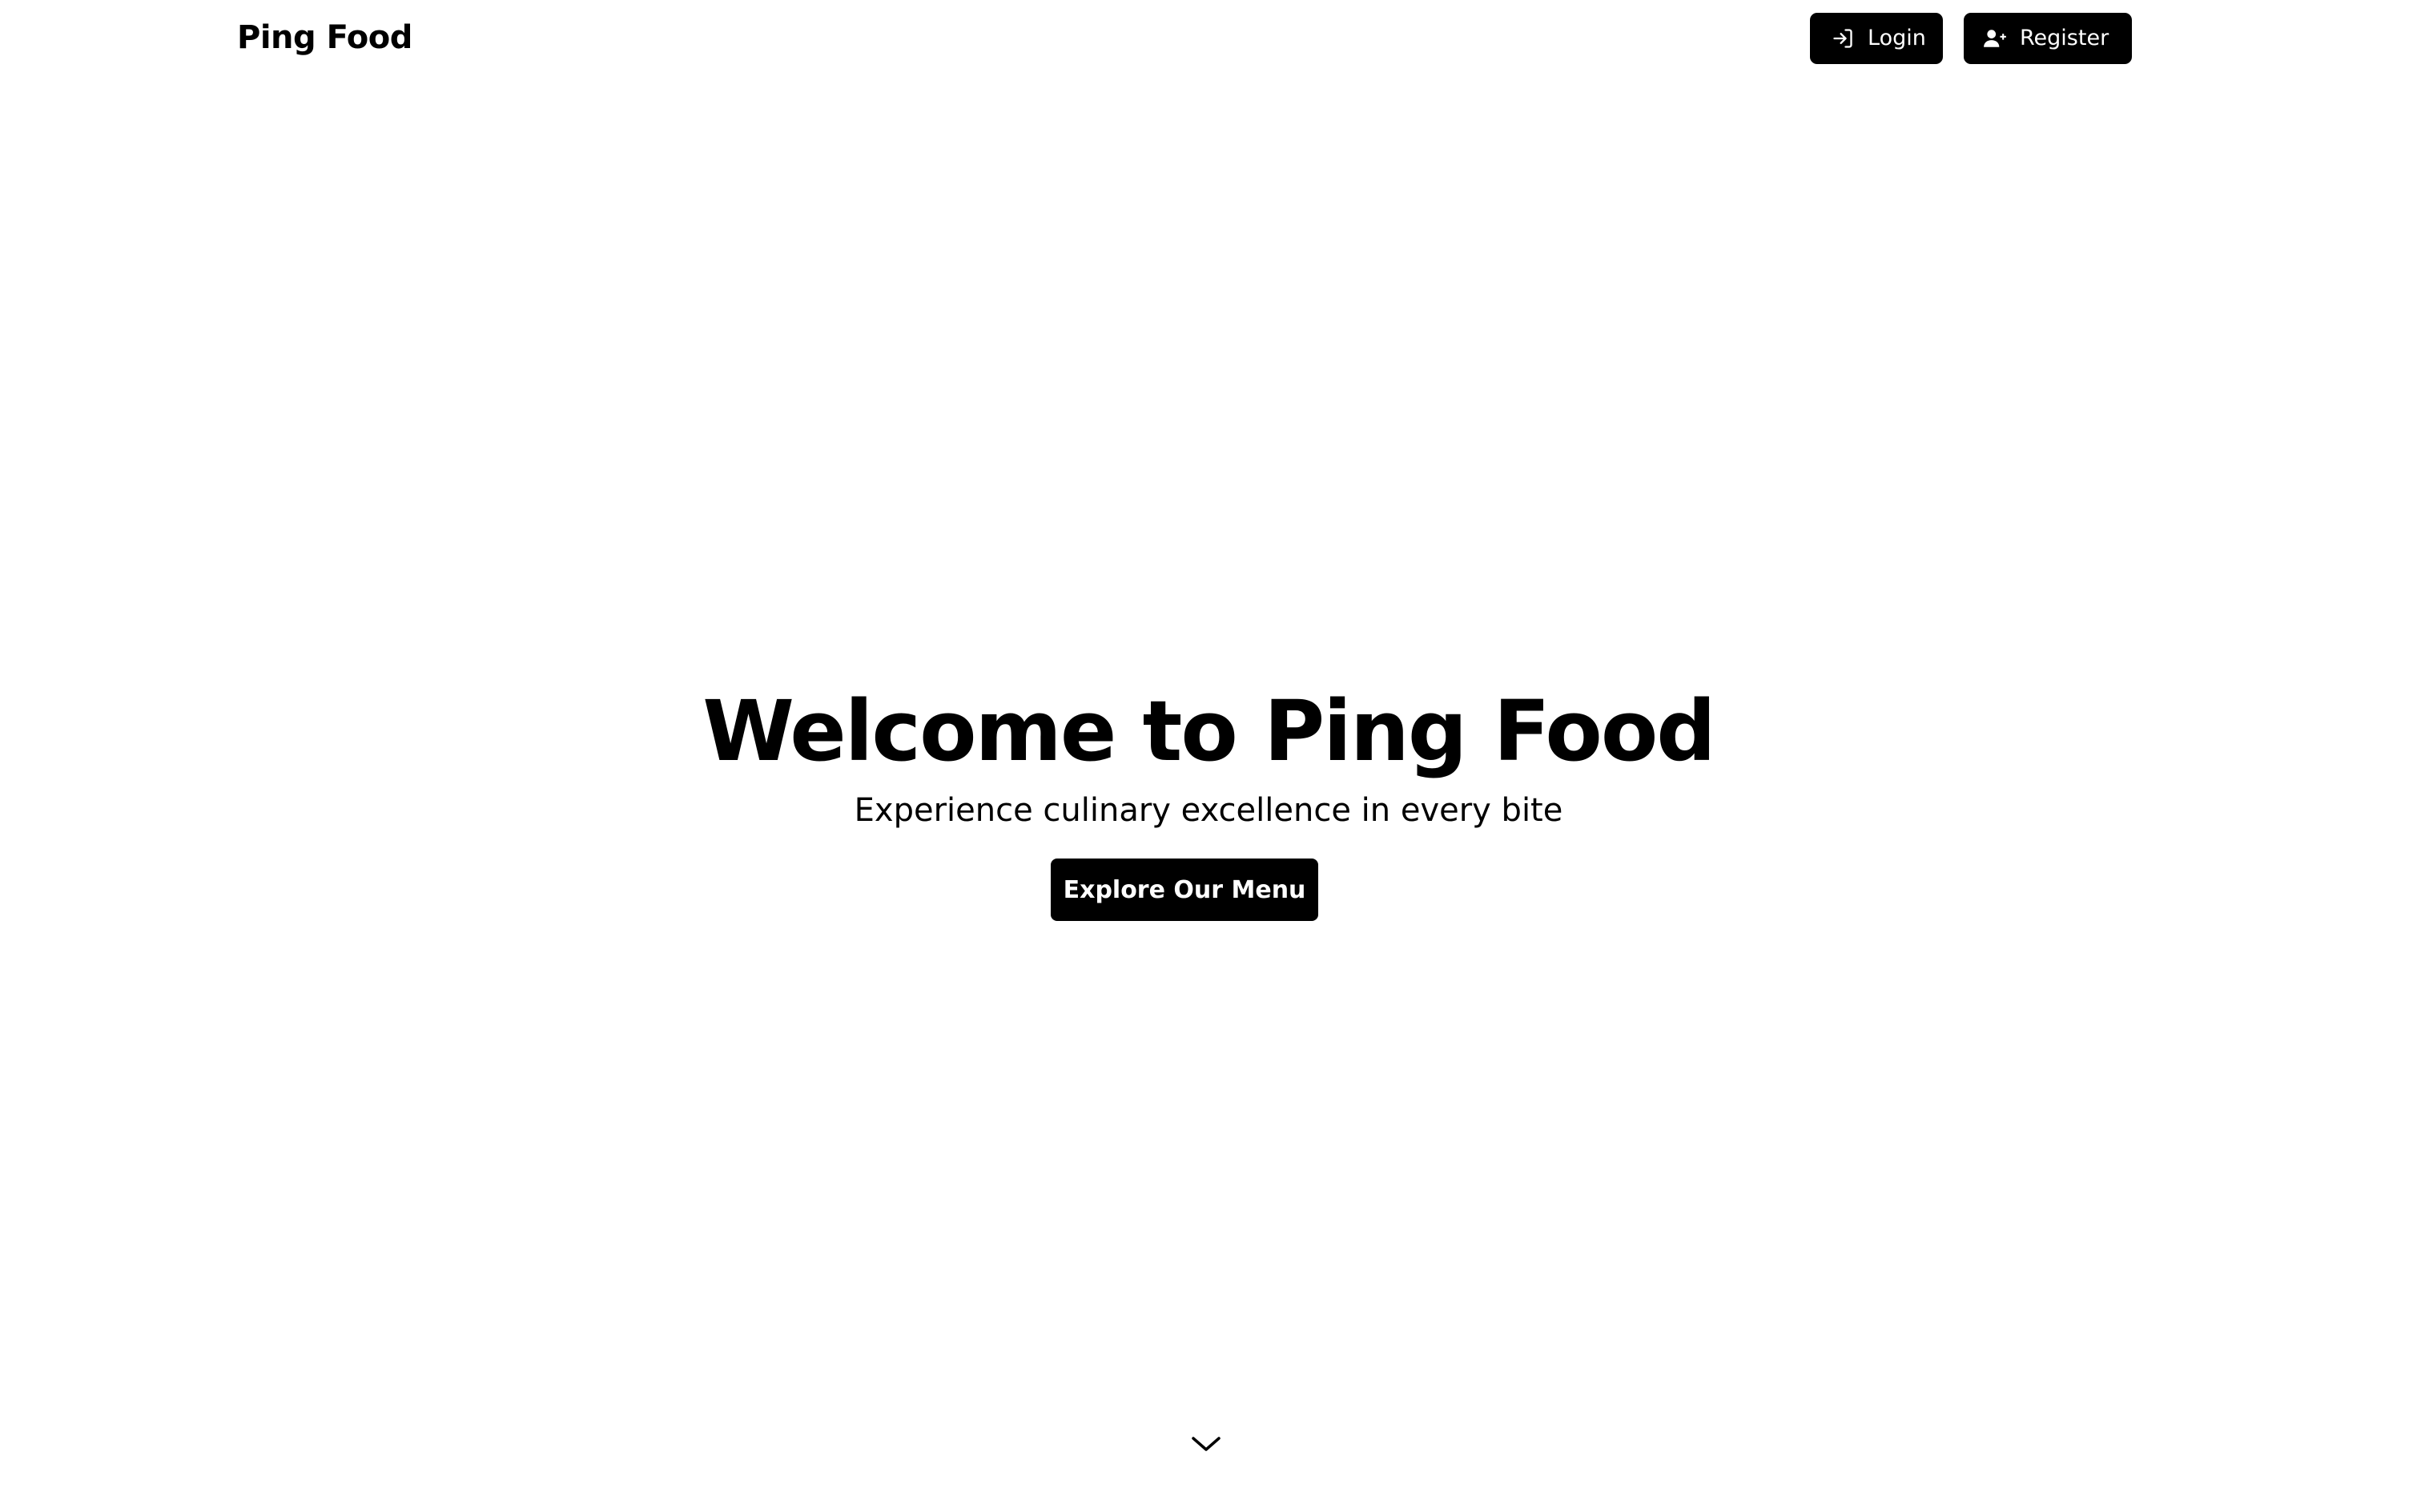  I want to click on chevron-down-icon, so click(1206, 1445).